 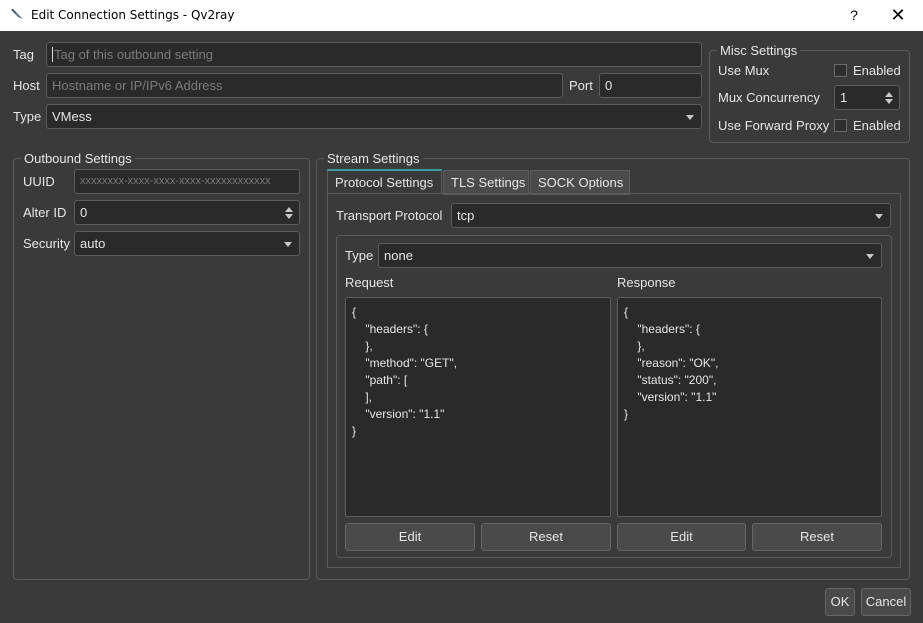 What do you see at coordinates (359, 255) in the screenshot?
I see `header-type-label: Type` at bounding box center [359, 255].